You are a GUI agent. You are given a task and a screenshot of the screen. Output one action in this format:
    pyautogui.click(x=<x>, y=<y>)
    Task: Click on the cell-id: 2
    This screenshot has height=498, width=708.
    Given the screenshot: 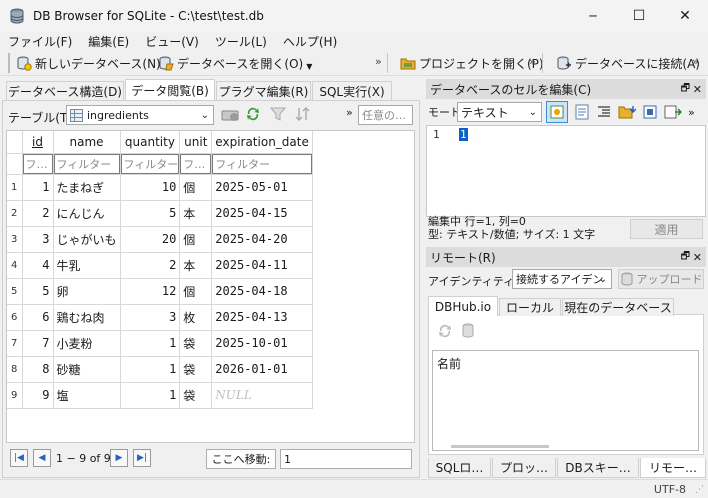 What is the action you would take?
    pyautogui.click(x=38, y=213)
    